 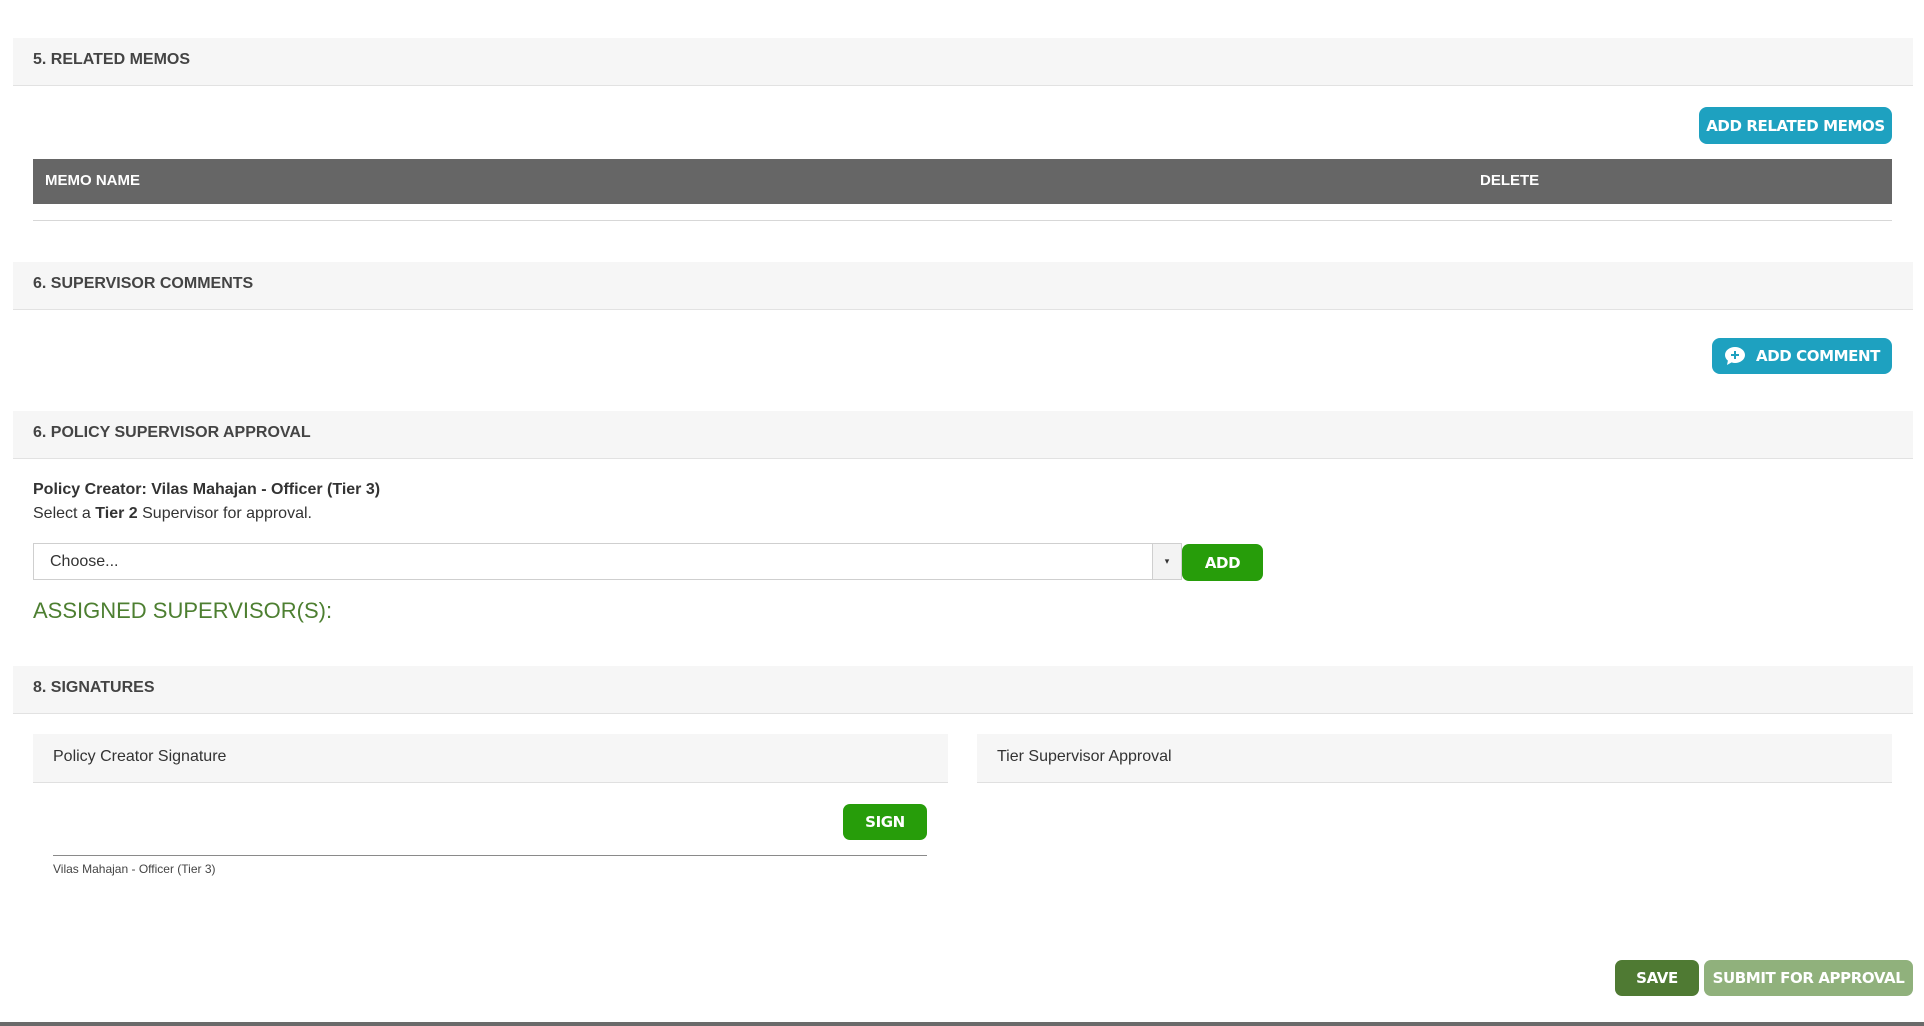 I want to click on creator-signature-name: Vilas Mahajan - Officer (Tier 3), so click(x=134, y=869).